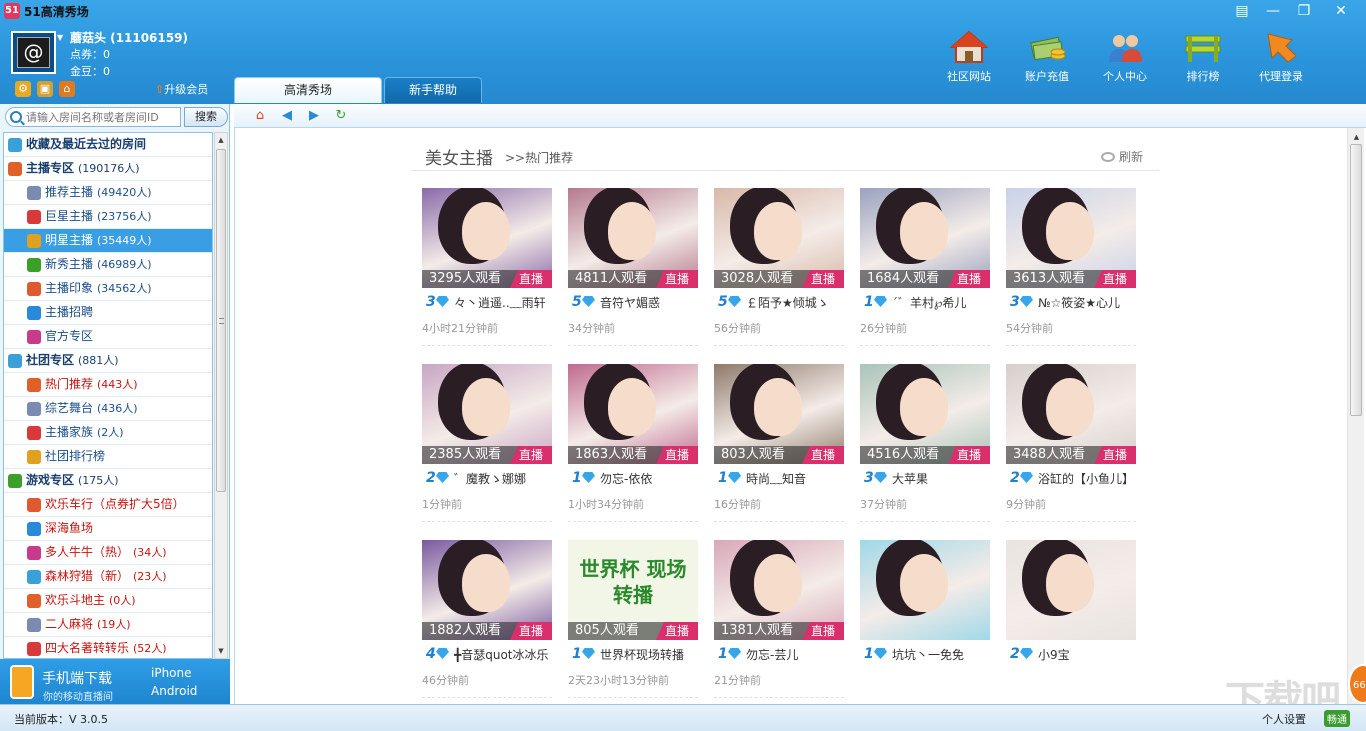 The width and height of the screenshot is (1366, 731). I want to click on tab-help: 新手帮助, so click(433, 90).